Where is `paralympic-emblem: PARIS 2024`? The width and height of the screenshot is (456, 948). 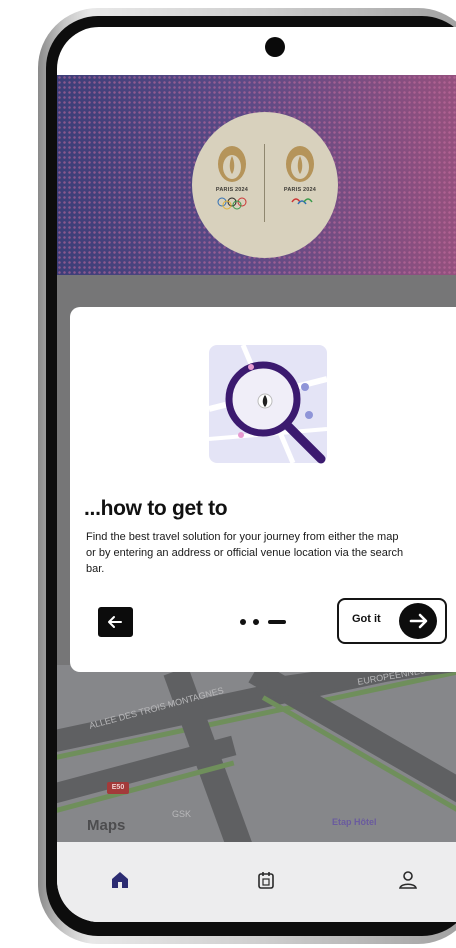 paralympic-emblem: PARIS 2024 is located at coordinates (300, 182).